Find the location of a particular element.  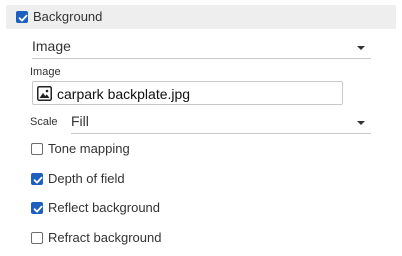

tone-mapping-label: Tone mapping is located at coordinates (89, 148).